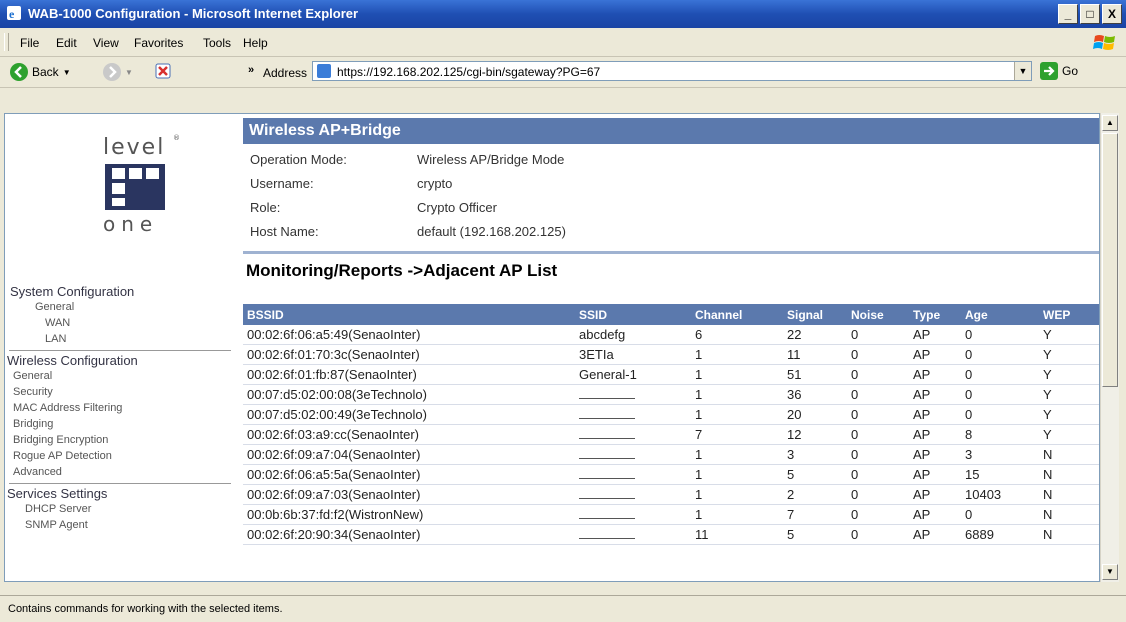 Image resolution: width=1126 pixels, height=622 pixels. What do you see at coordinates (491, 231) in the screenshot?
I see `info-value: default (192.168.202.125)` at bounding box center [491, 231].